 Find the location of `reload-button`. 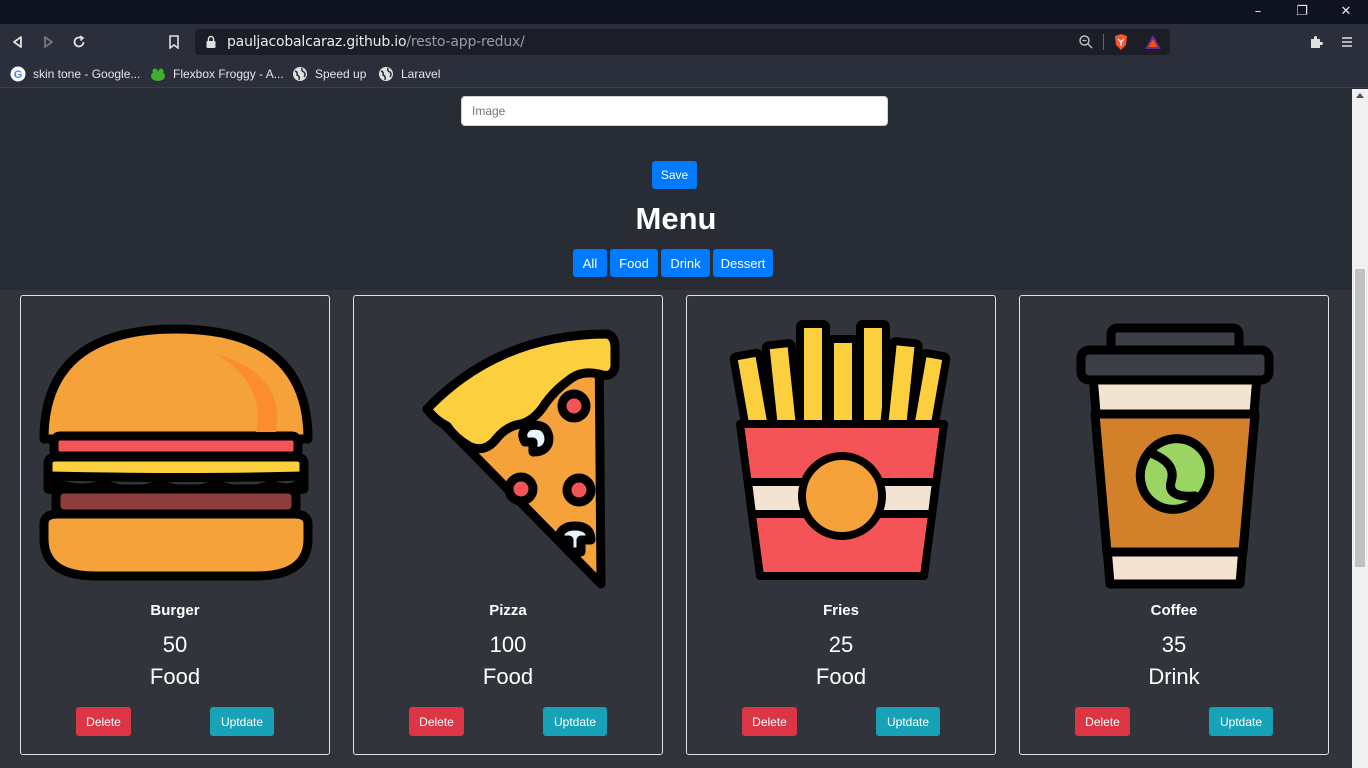

reload-button is located at coordinates (79, 42).